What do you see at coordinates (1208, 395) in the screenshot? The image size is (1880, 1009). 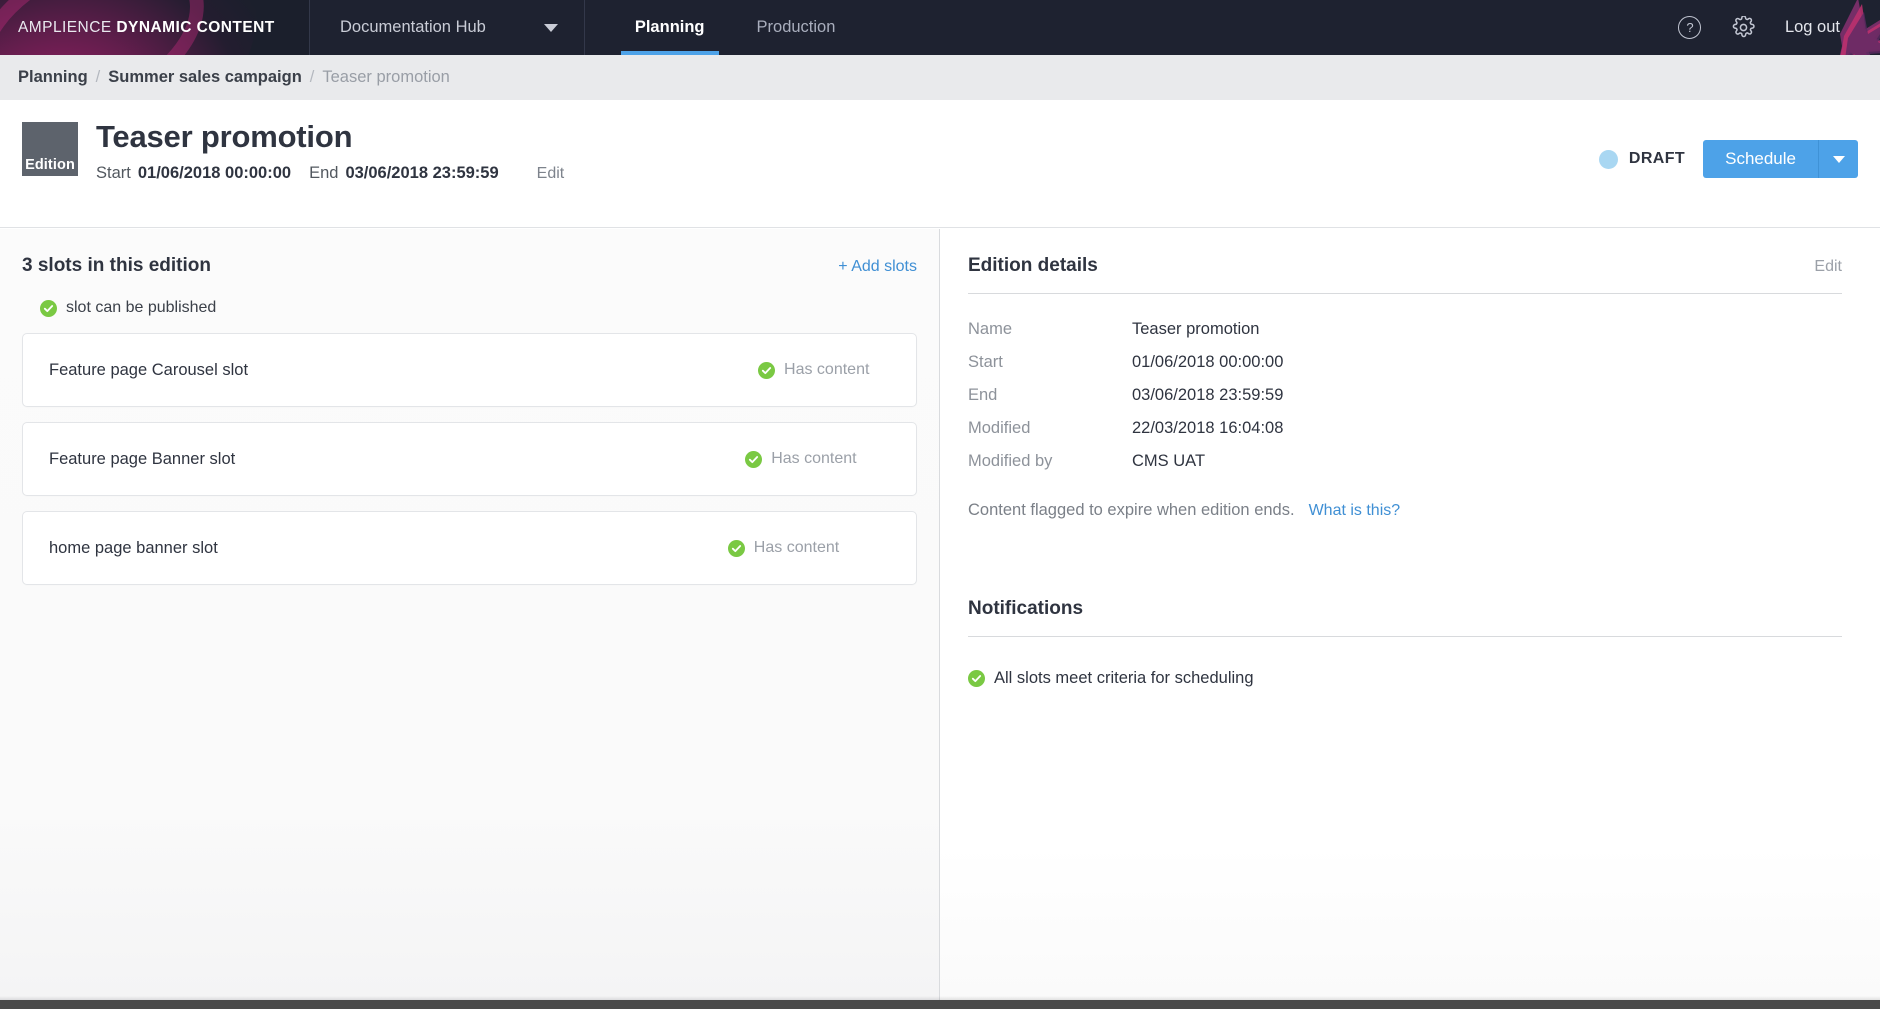 I see `detail-value: 03/06/2018 23:59:59` at bounding box center [1208, 395].